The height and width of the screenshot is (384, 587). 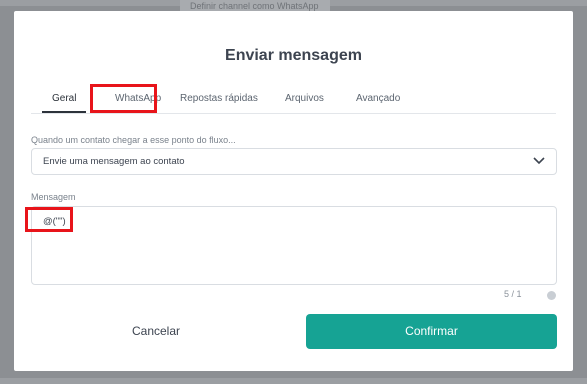 I want to click on highlight-box-whatsapp-tab, so click(x=123, y=98).